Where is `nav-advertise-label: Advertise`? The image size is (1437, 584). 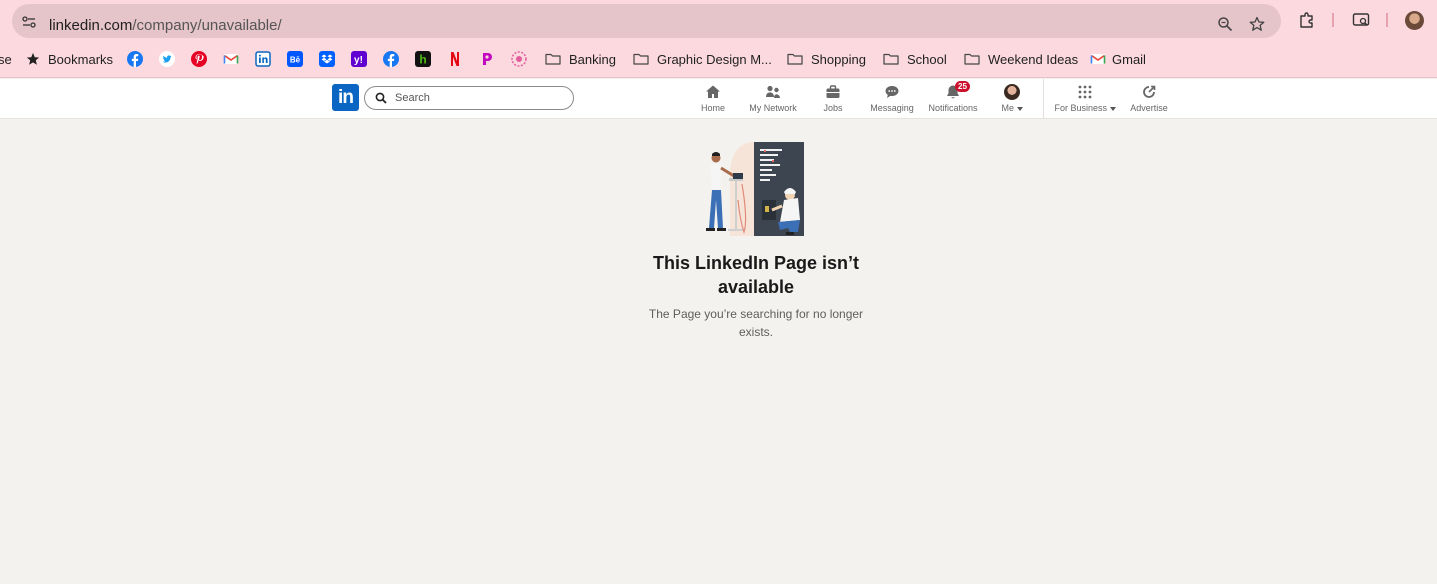 nav-advertise-label: Advertise is located at coordinates (1149, 108).